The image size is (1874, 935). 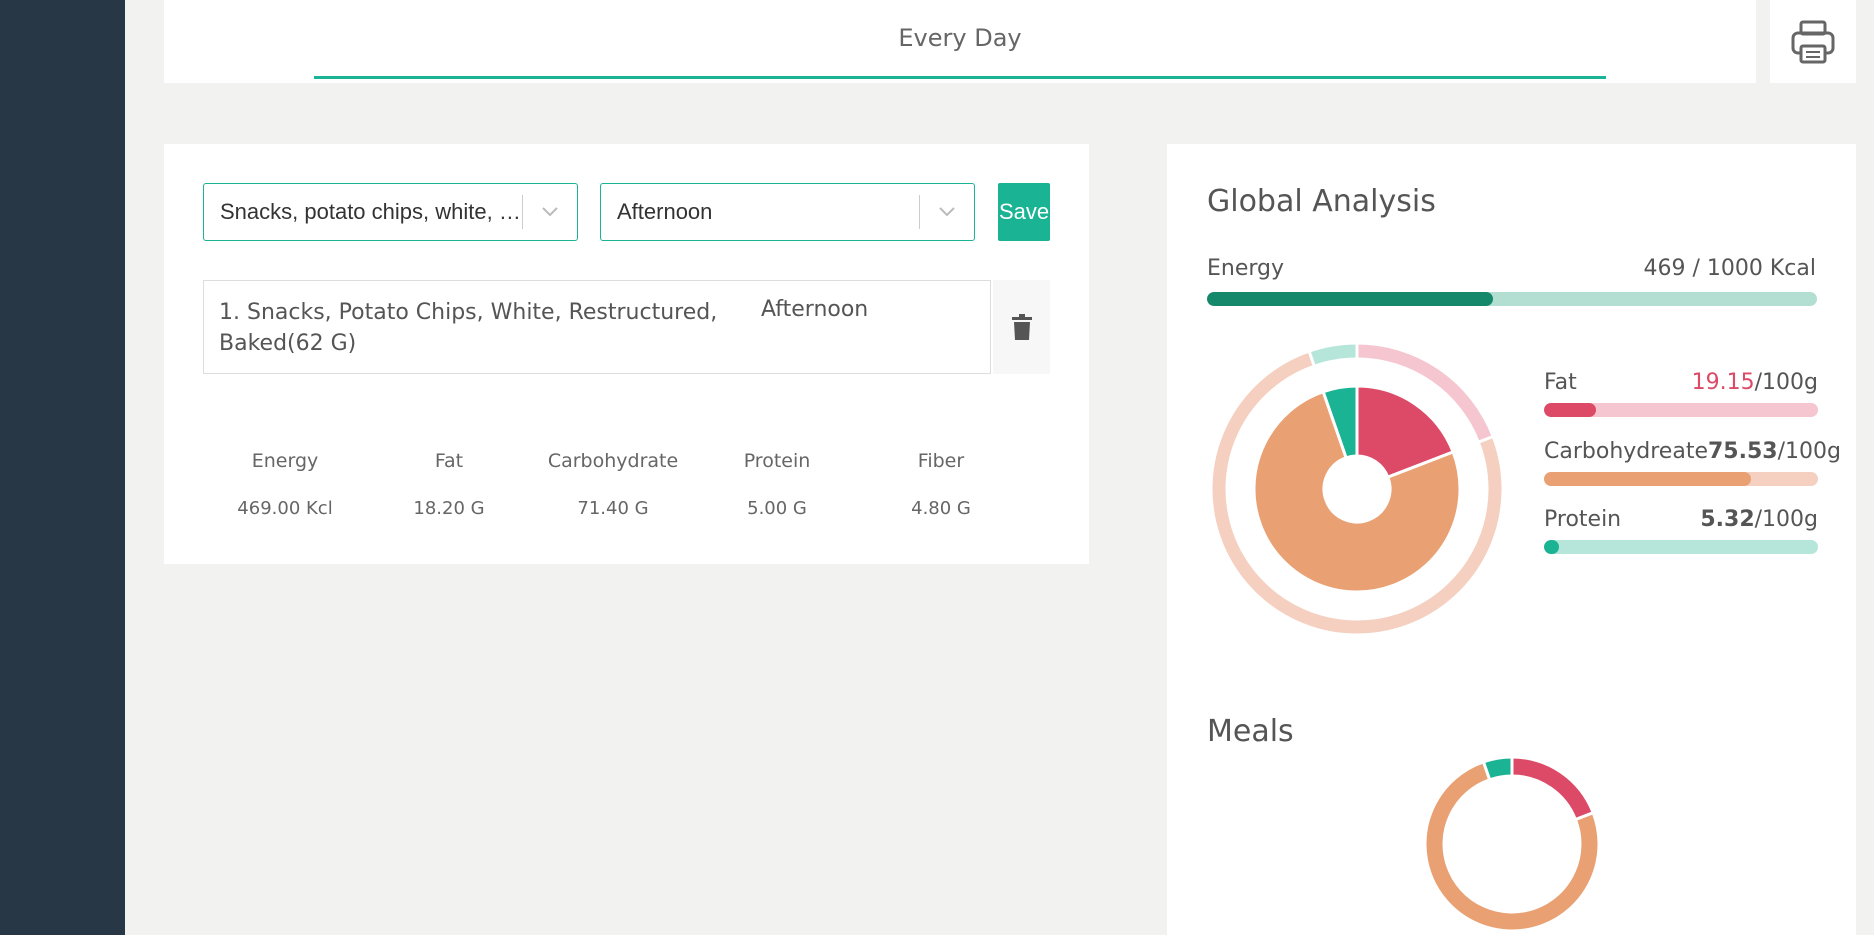 I want to click on nutrient-label: Energy, so click(x=285, y=461).